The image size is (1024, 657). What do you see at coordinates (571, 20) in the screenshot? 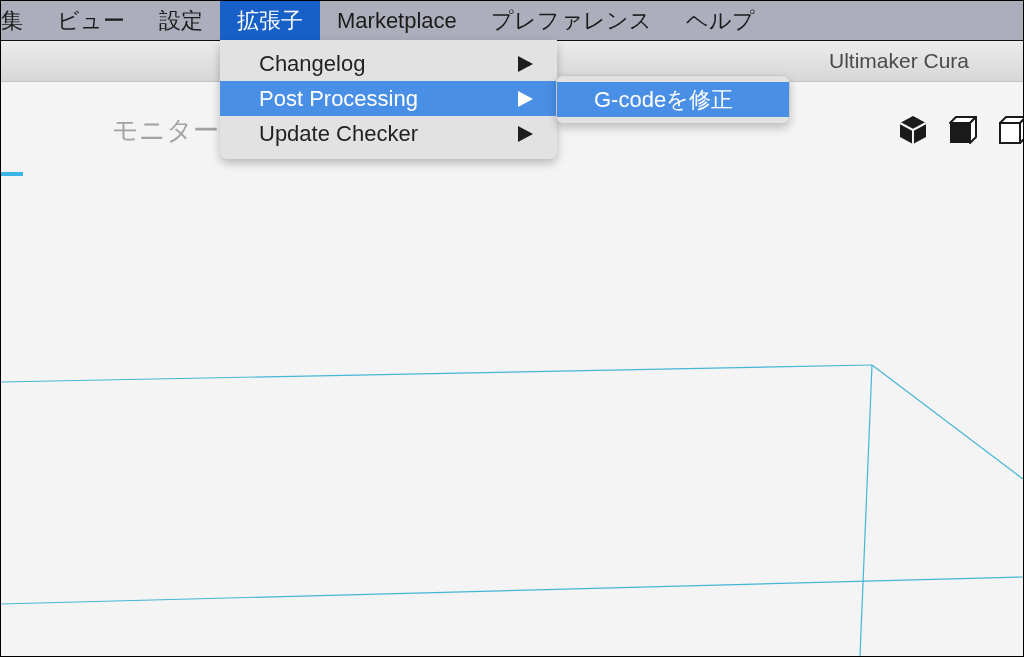
I see `menu-bar-item: プレファレンス` at bounding box center [571, 20].